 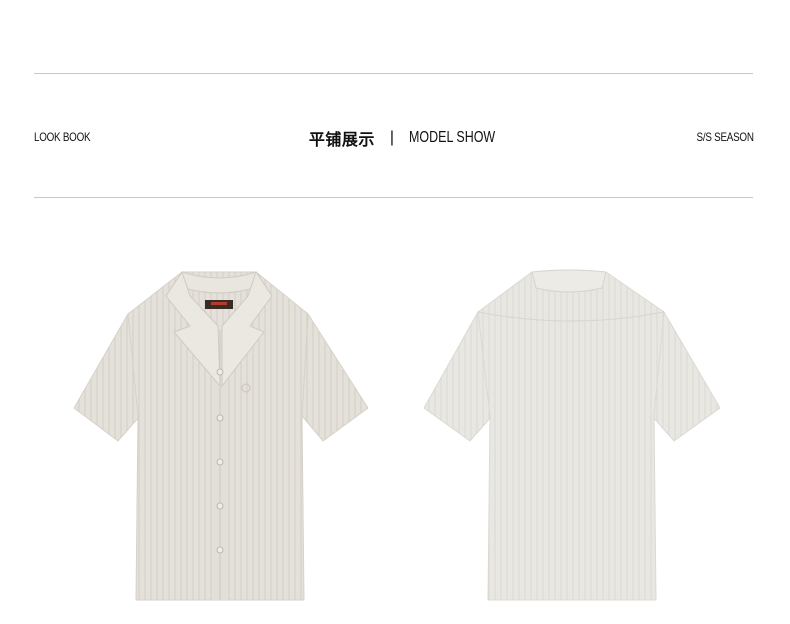 I want to click on bottom-divider, so click(x=393, y=197).